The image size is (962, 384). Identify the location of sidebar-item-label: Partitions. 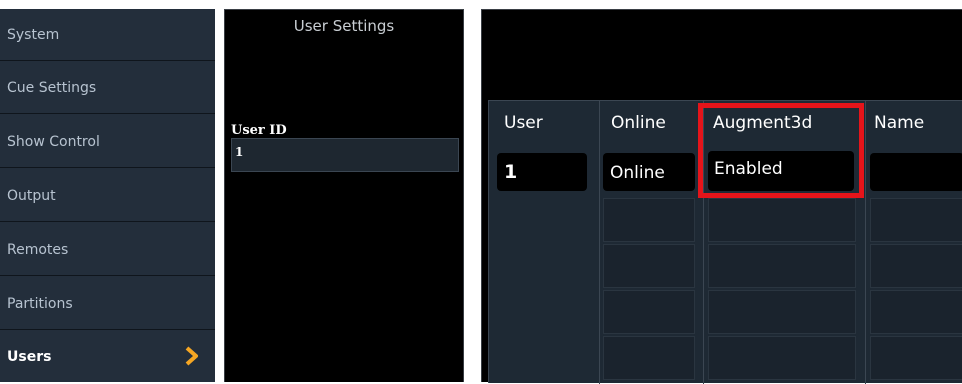
(40, 304).